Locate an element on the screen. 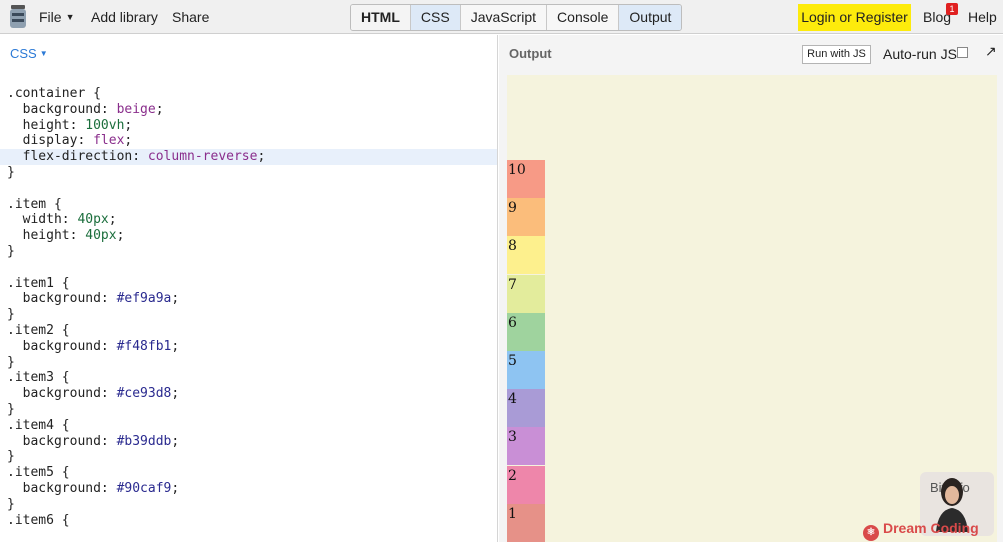 This screenshot has width=1003, height=542. tab-css: CSS is located at coordinates (435, 17).